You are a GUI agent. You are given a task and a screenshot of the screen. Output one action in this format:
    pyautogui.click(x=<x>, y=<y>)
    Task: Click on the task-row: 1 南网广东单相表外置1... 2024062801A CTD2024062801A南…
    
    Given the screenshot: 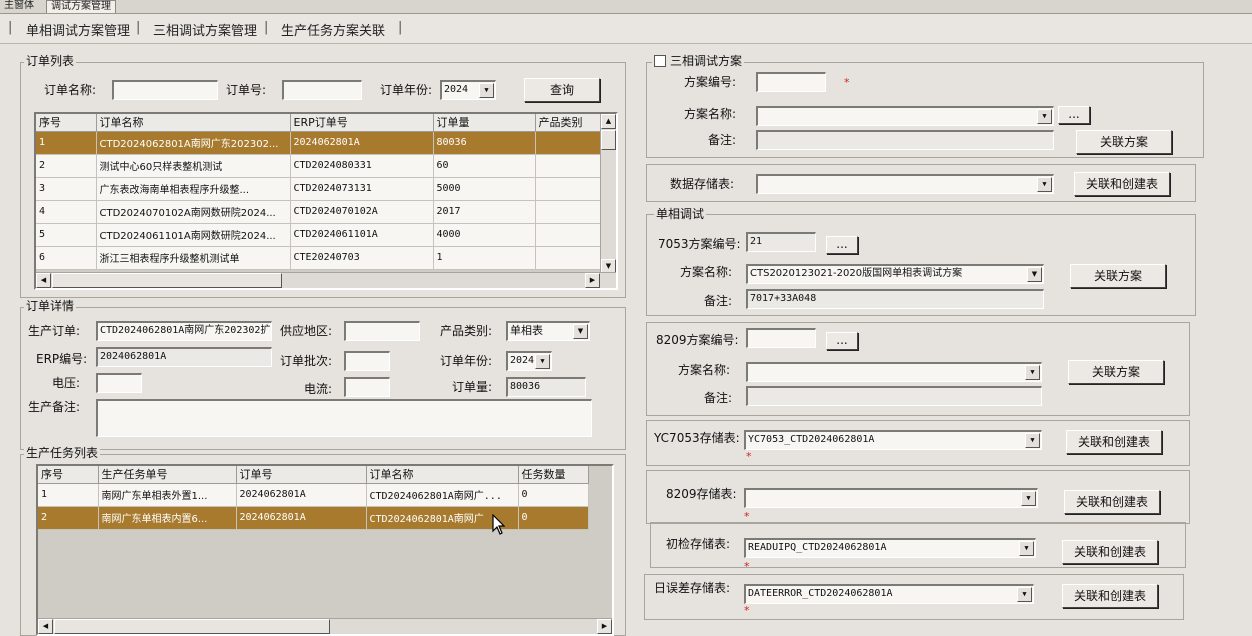 What is the action you would take?
    pyautogui.click(x=313, y=495)
    